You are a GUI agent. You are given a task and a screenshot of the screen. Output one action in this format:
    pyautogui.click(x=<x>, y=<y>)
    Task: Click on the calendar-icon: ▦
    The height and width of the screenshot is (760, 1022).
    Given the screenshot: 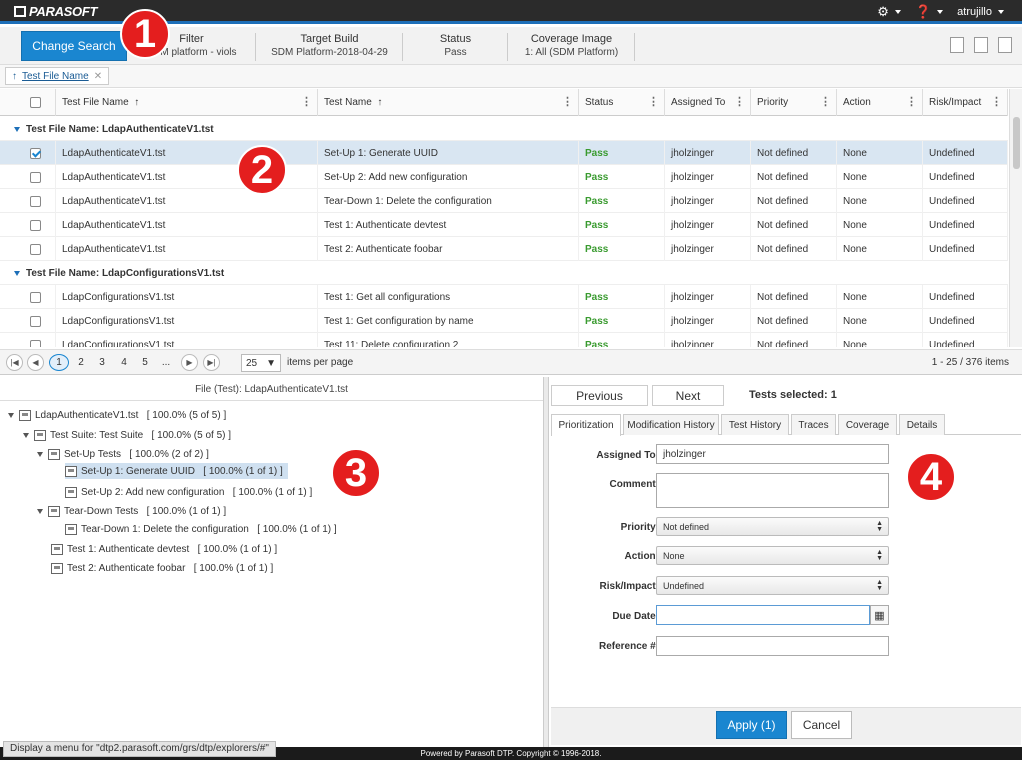 What is the action you would take?
    pyautogui.click(x=879, y=615)
    